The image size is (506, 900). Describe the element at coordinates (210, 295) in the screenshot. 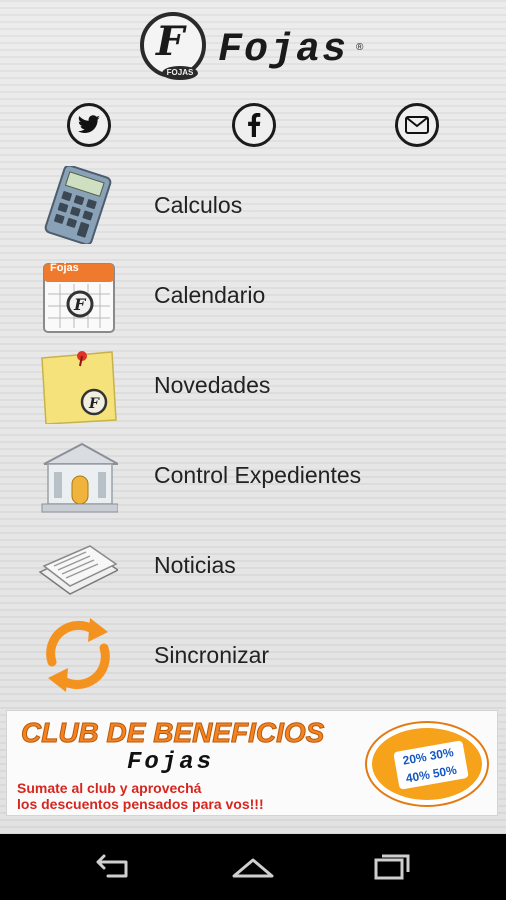

I see `menu-label: Calendario` at that location.